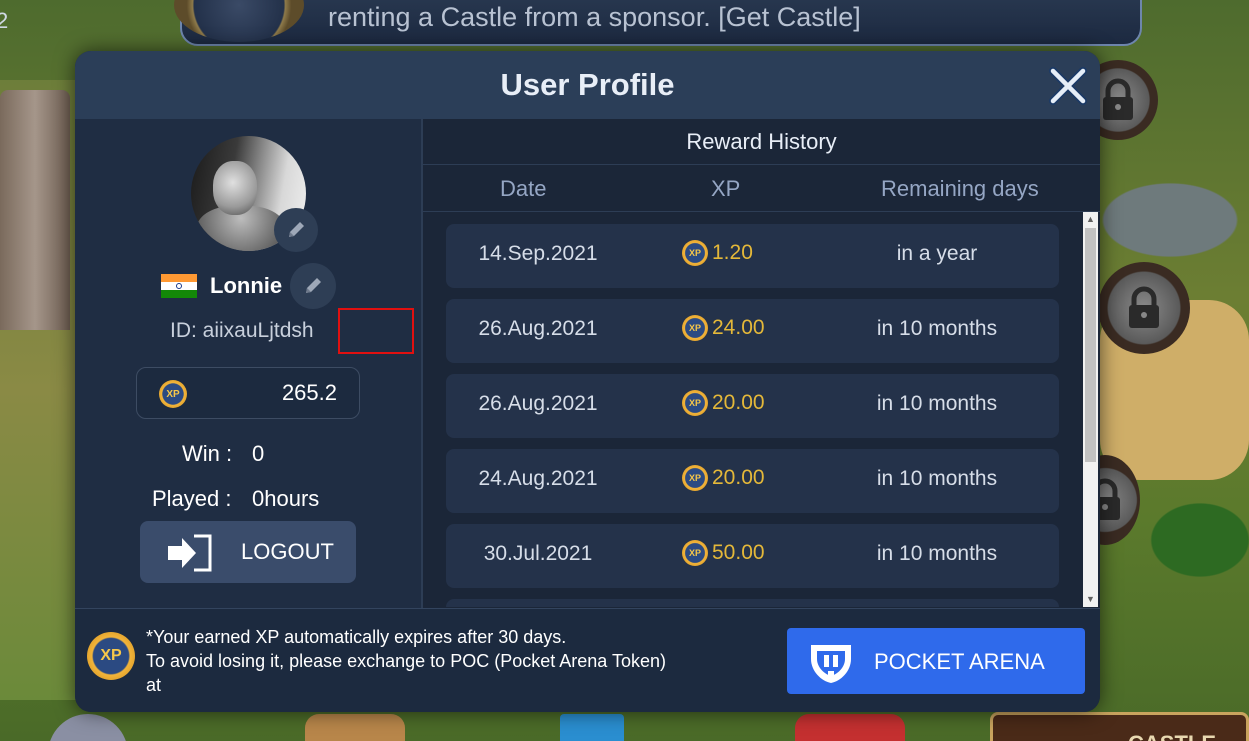  I want to click on india-flag-icon, so click(179, 286).